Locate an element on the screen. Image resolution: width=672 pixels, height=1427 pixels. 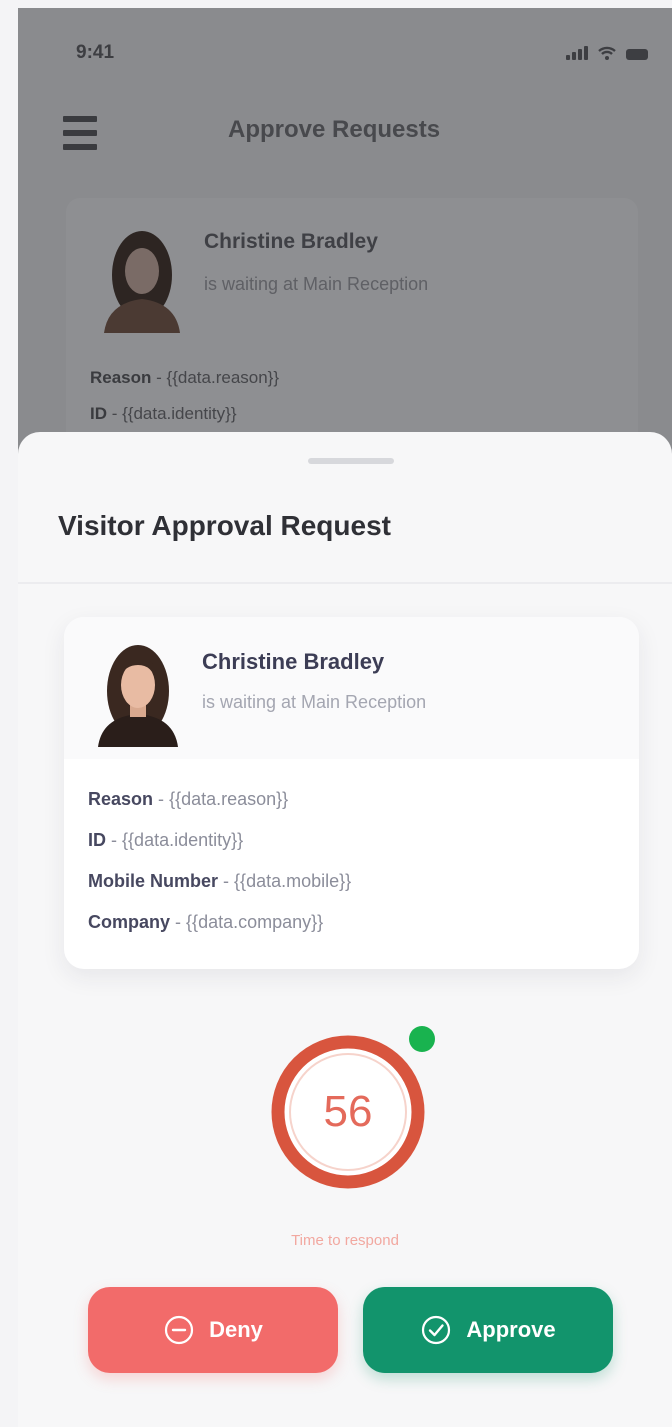
wifi-icon is located at coordinates (607, 53).